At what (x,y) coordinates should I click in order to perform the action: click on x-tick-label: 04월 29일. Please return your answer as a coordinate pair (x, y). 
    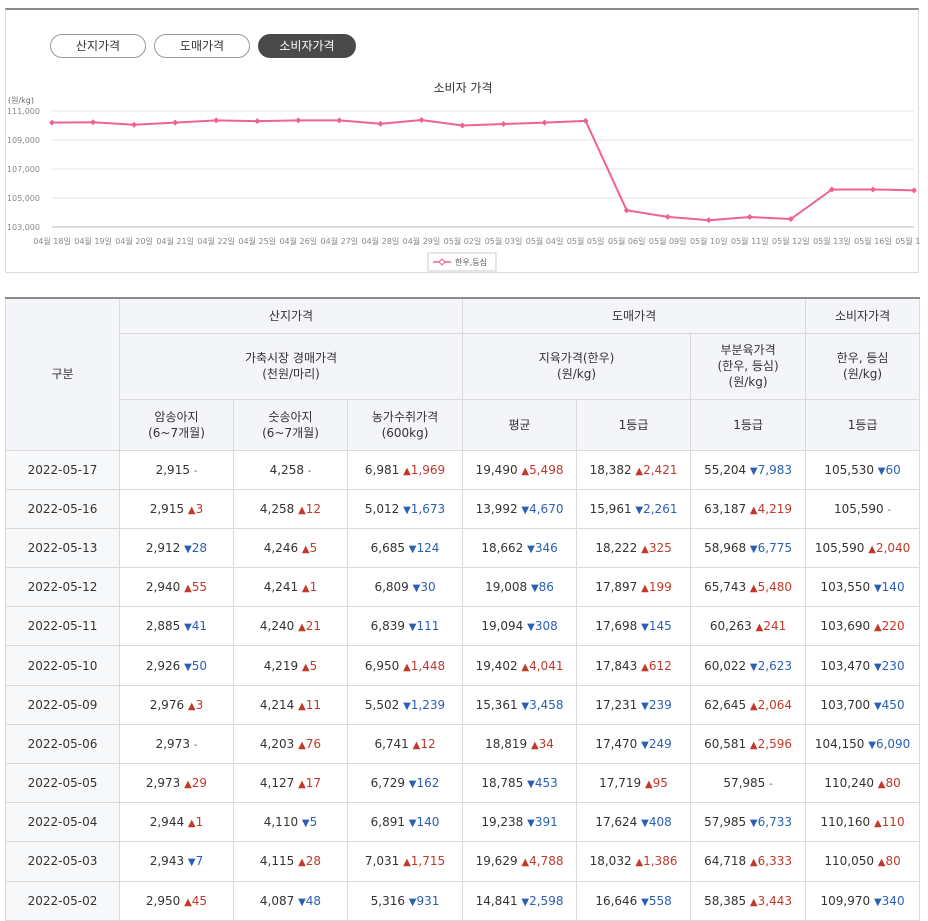
    Looking at the image, I should click on (422, 241).